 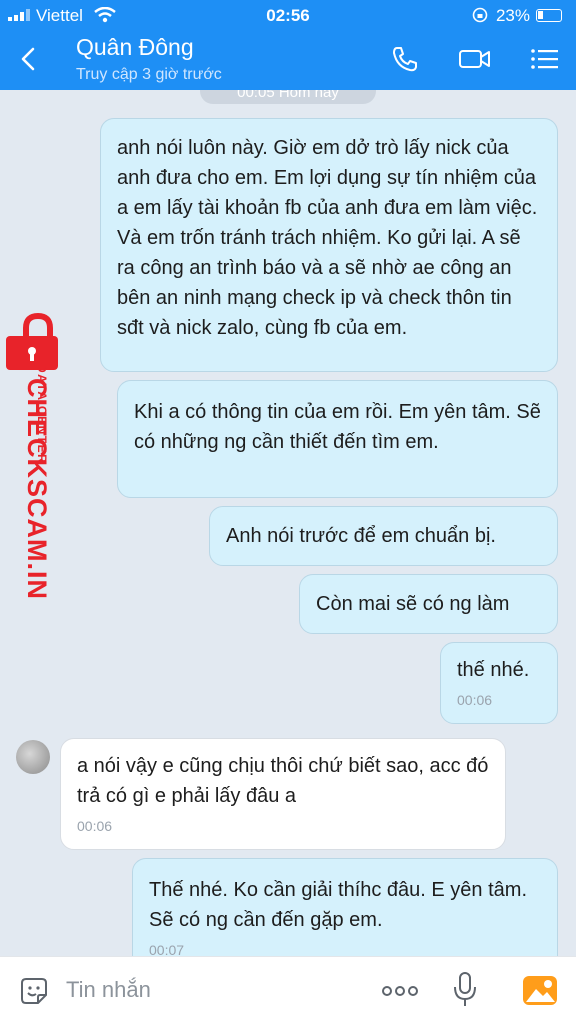 What do you see at coordinates (34, 991) in the screenshot?
I see `sticker-icon` at bounding box center [34, 991].